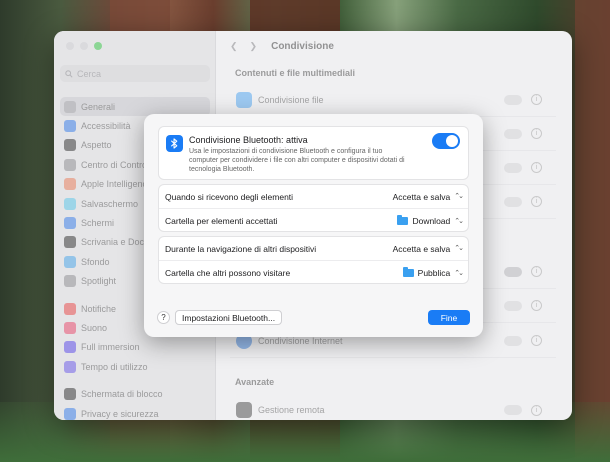  I want to click on done-button: Fine, so click(449, 317).